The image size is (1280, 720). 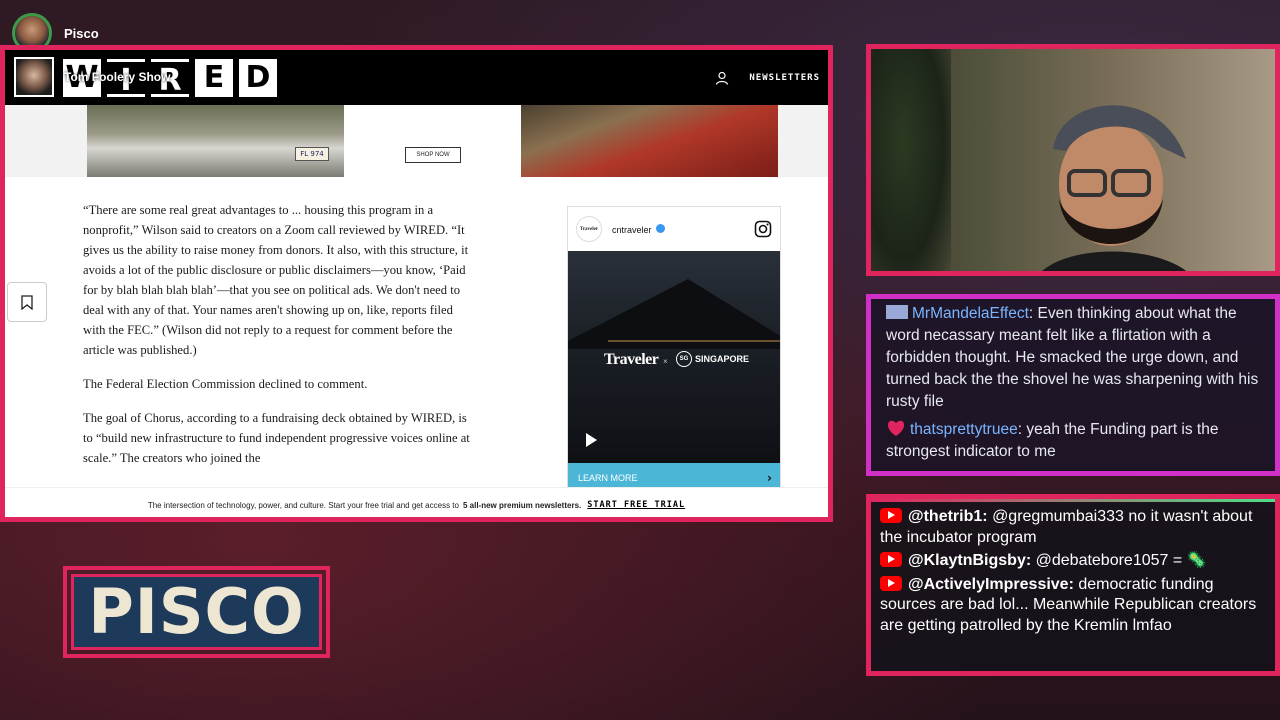 What do you see at coordinates (896, 428) in the screenshot?
I see `heart-badge-icon` at bounding box center [896, 428].